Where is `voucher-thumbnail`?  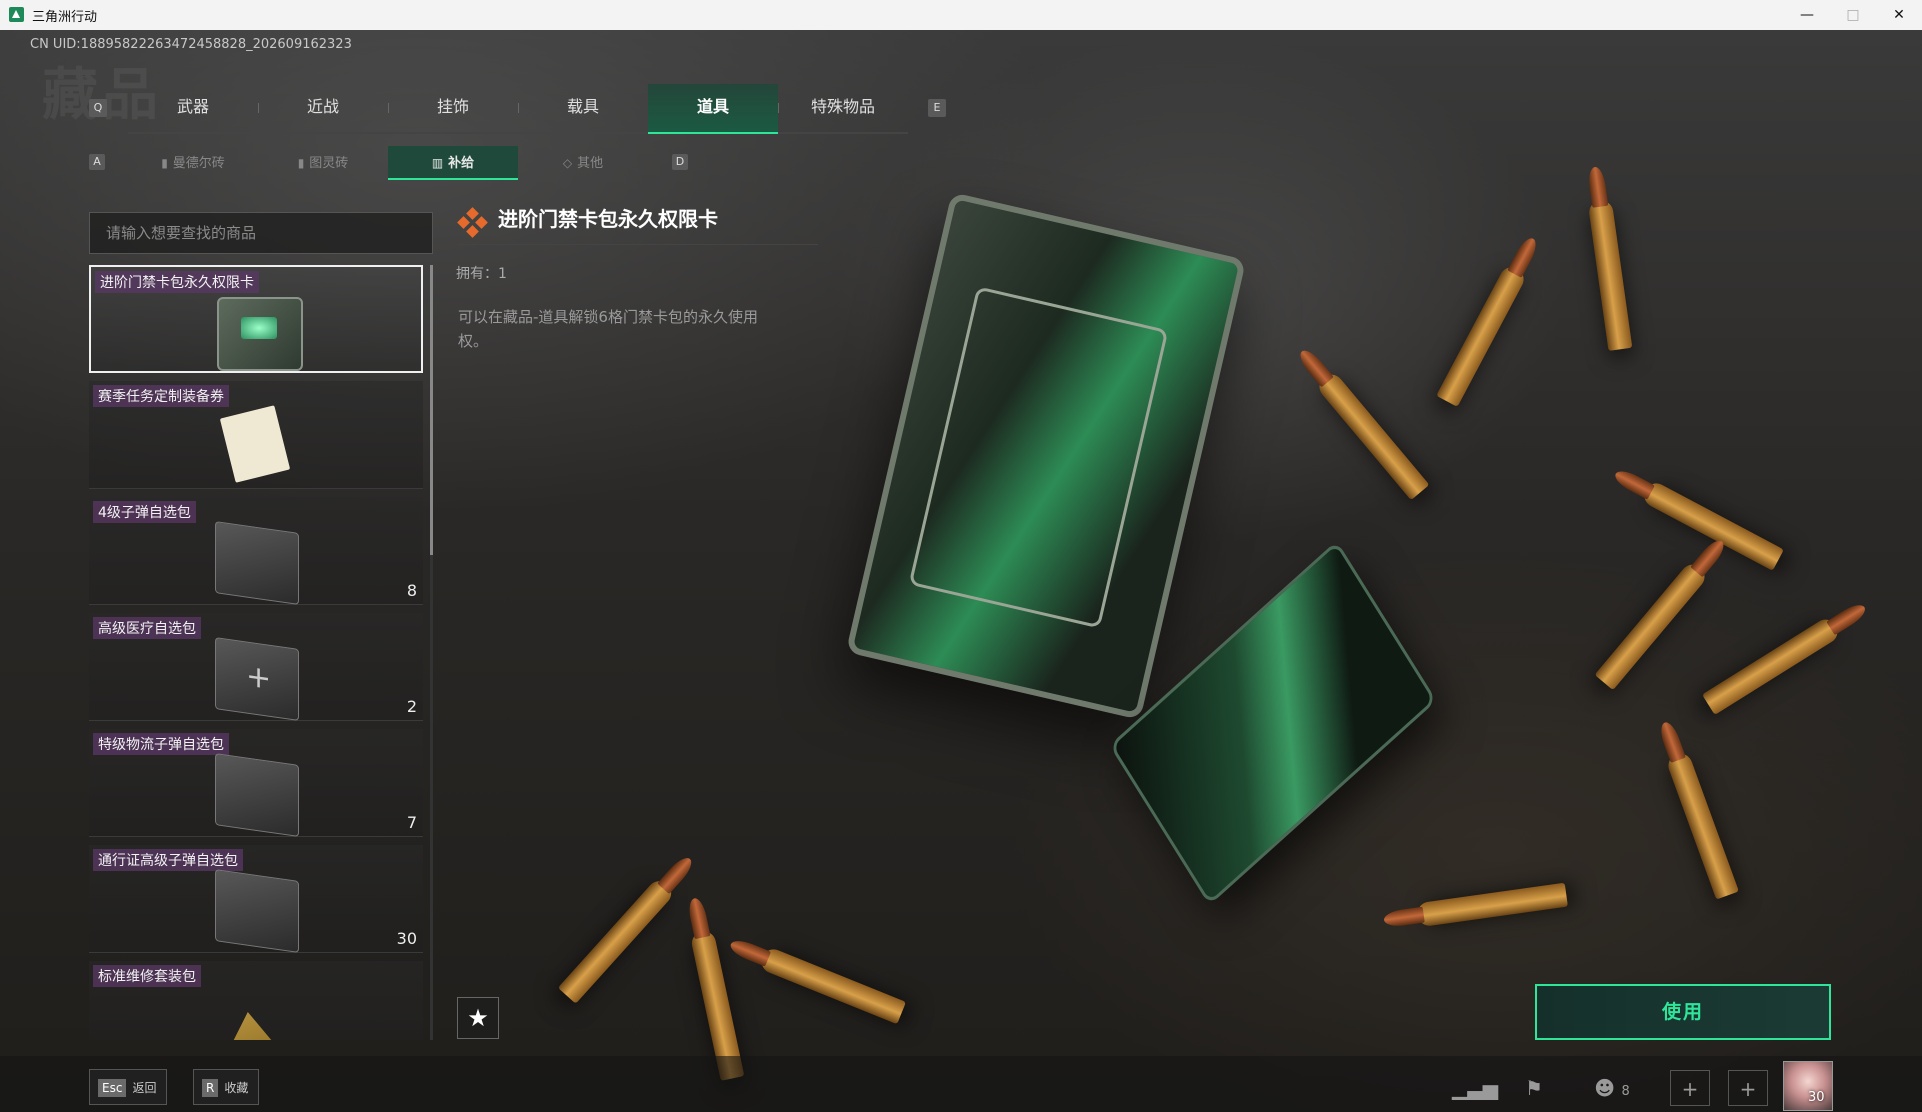 voucher-thumbnail is located at coordinates (255, 444).